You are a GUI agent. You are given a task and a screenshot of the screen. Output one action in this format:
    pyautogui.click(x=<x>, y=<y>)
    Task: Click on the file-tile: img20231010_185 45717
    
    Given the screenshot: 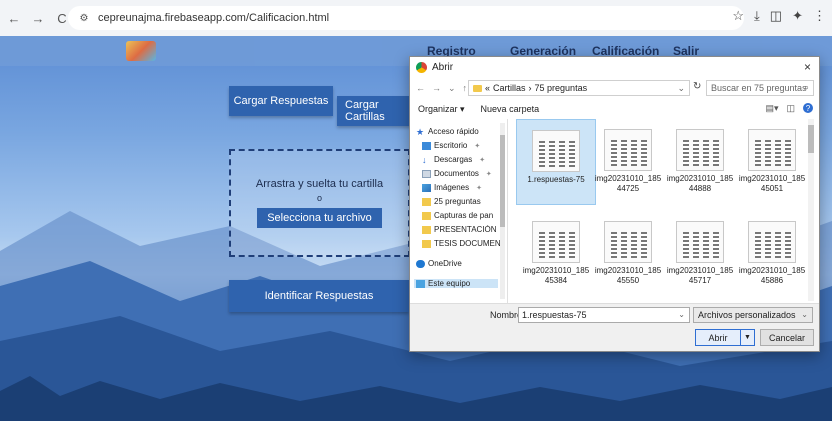 What is the action you would take?
    pyautogui.click(x=700, y=254)
    